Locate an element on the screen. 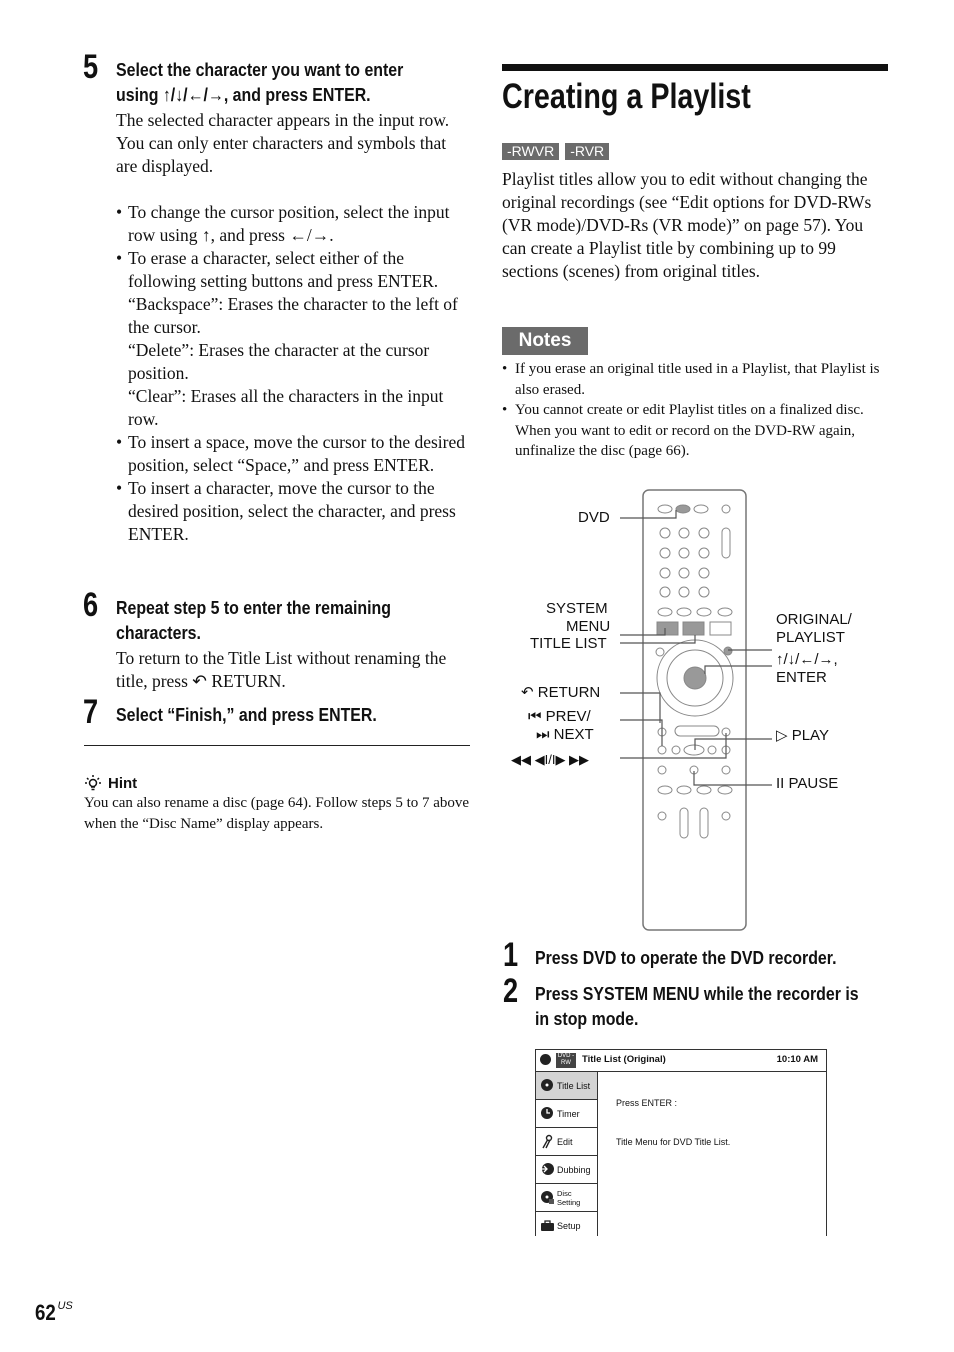  label-title-list: TITLE LIST is located at coordinates (568, 643).